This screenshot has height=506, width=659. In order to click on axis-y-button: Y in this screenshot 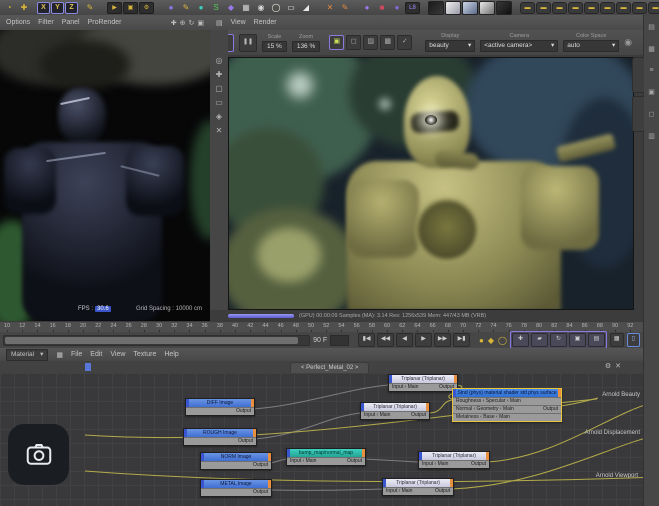, I will do `click(57, 7)`.